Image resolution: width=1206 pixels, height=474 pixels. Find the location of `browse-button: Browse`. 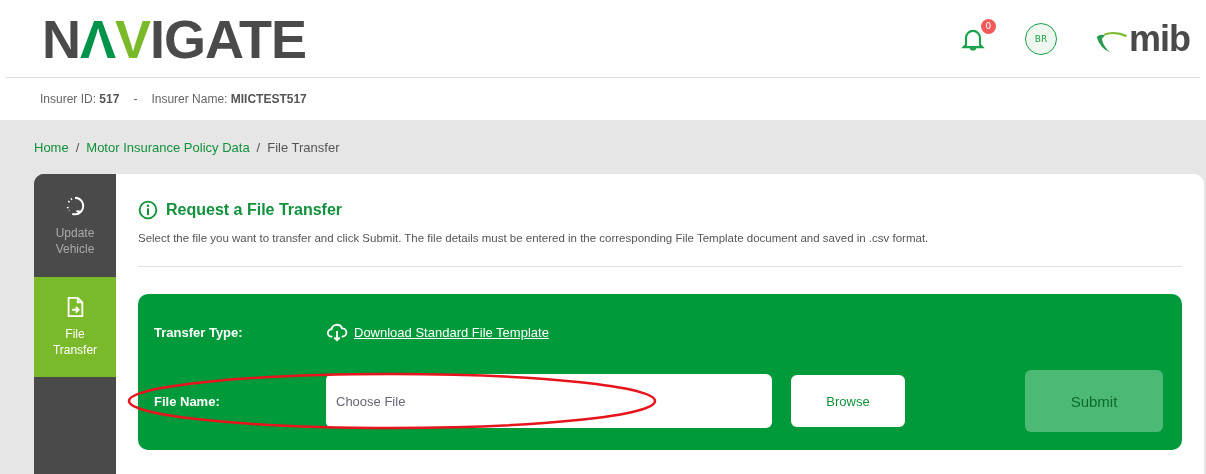

browse-button: Browse is located at coordinates (848, 401).